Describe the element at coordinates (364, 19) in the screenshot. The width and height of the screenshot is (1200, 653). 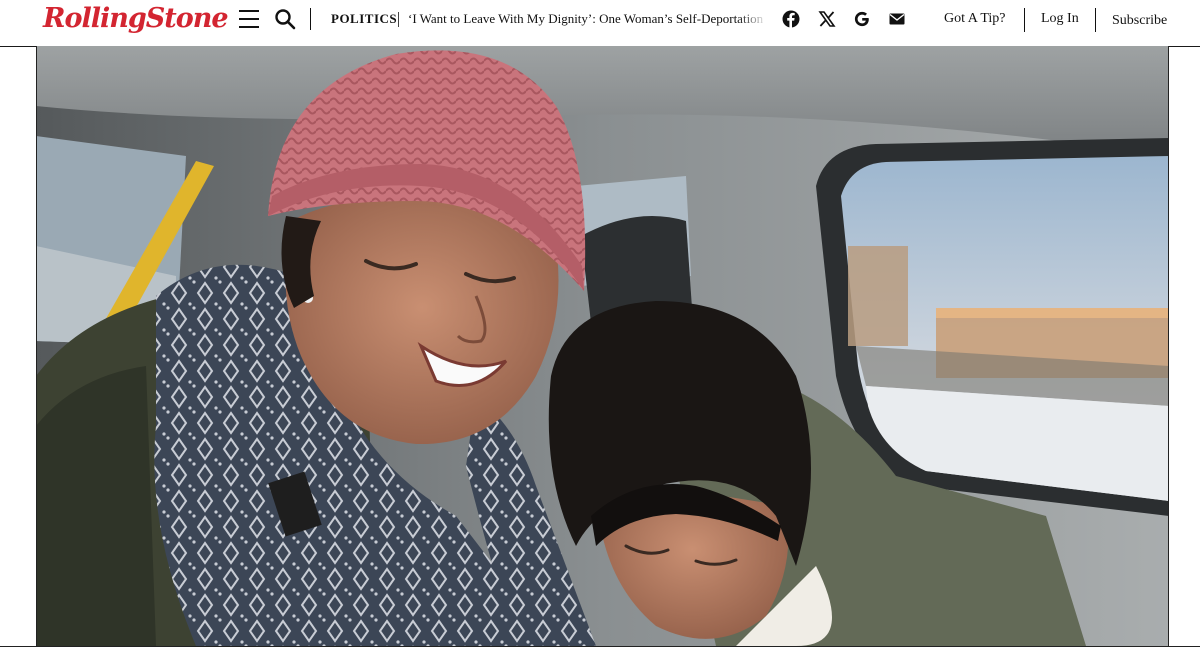
I see `section-label: POLITICS` at that location.